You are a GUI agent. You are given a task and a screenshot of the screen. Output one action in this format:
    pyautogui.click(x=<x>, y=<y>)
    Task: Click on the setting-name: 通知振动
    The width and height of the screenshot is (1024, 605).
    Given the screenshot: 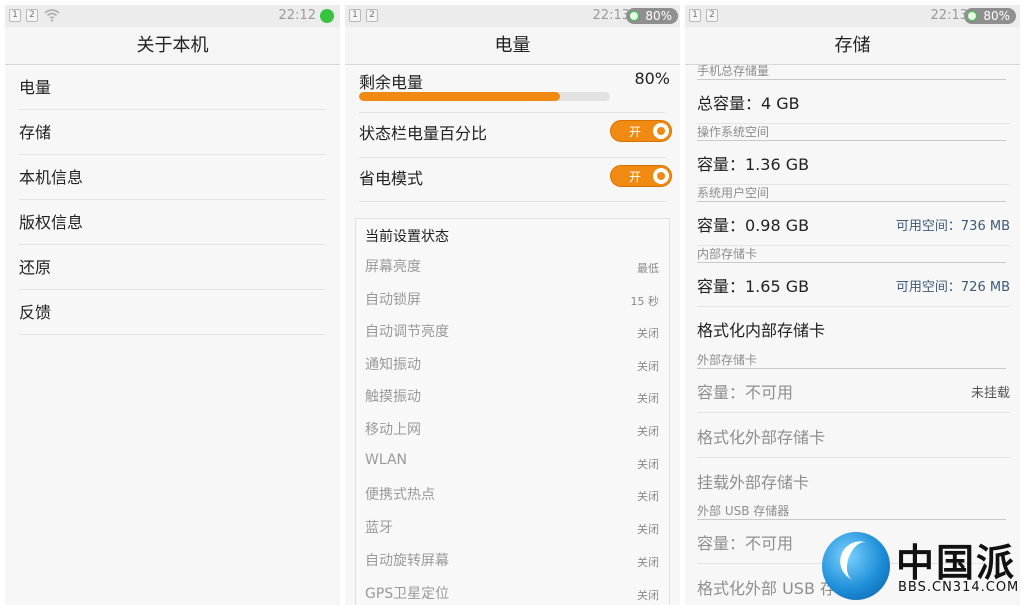 What is the action you would take?
    pyautogui.click(x=393, y=365)
    